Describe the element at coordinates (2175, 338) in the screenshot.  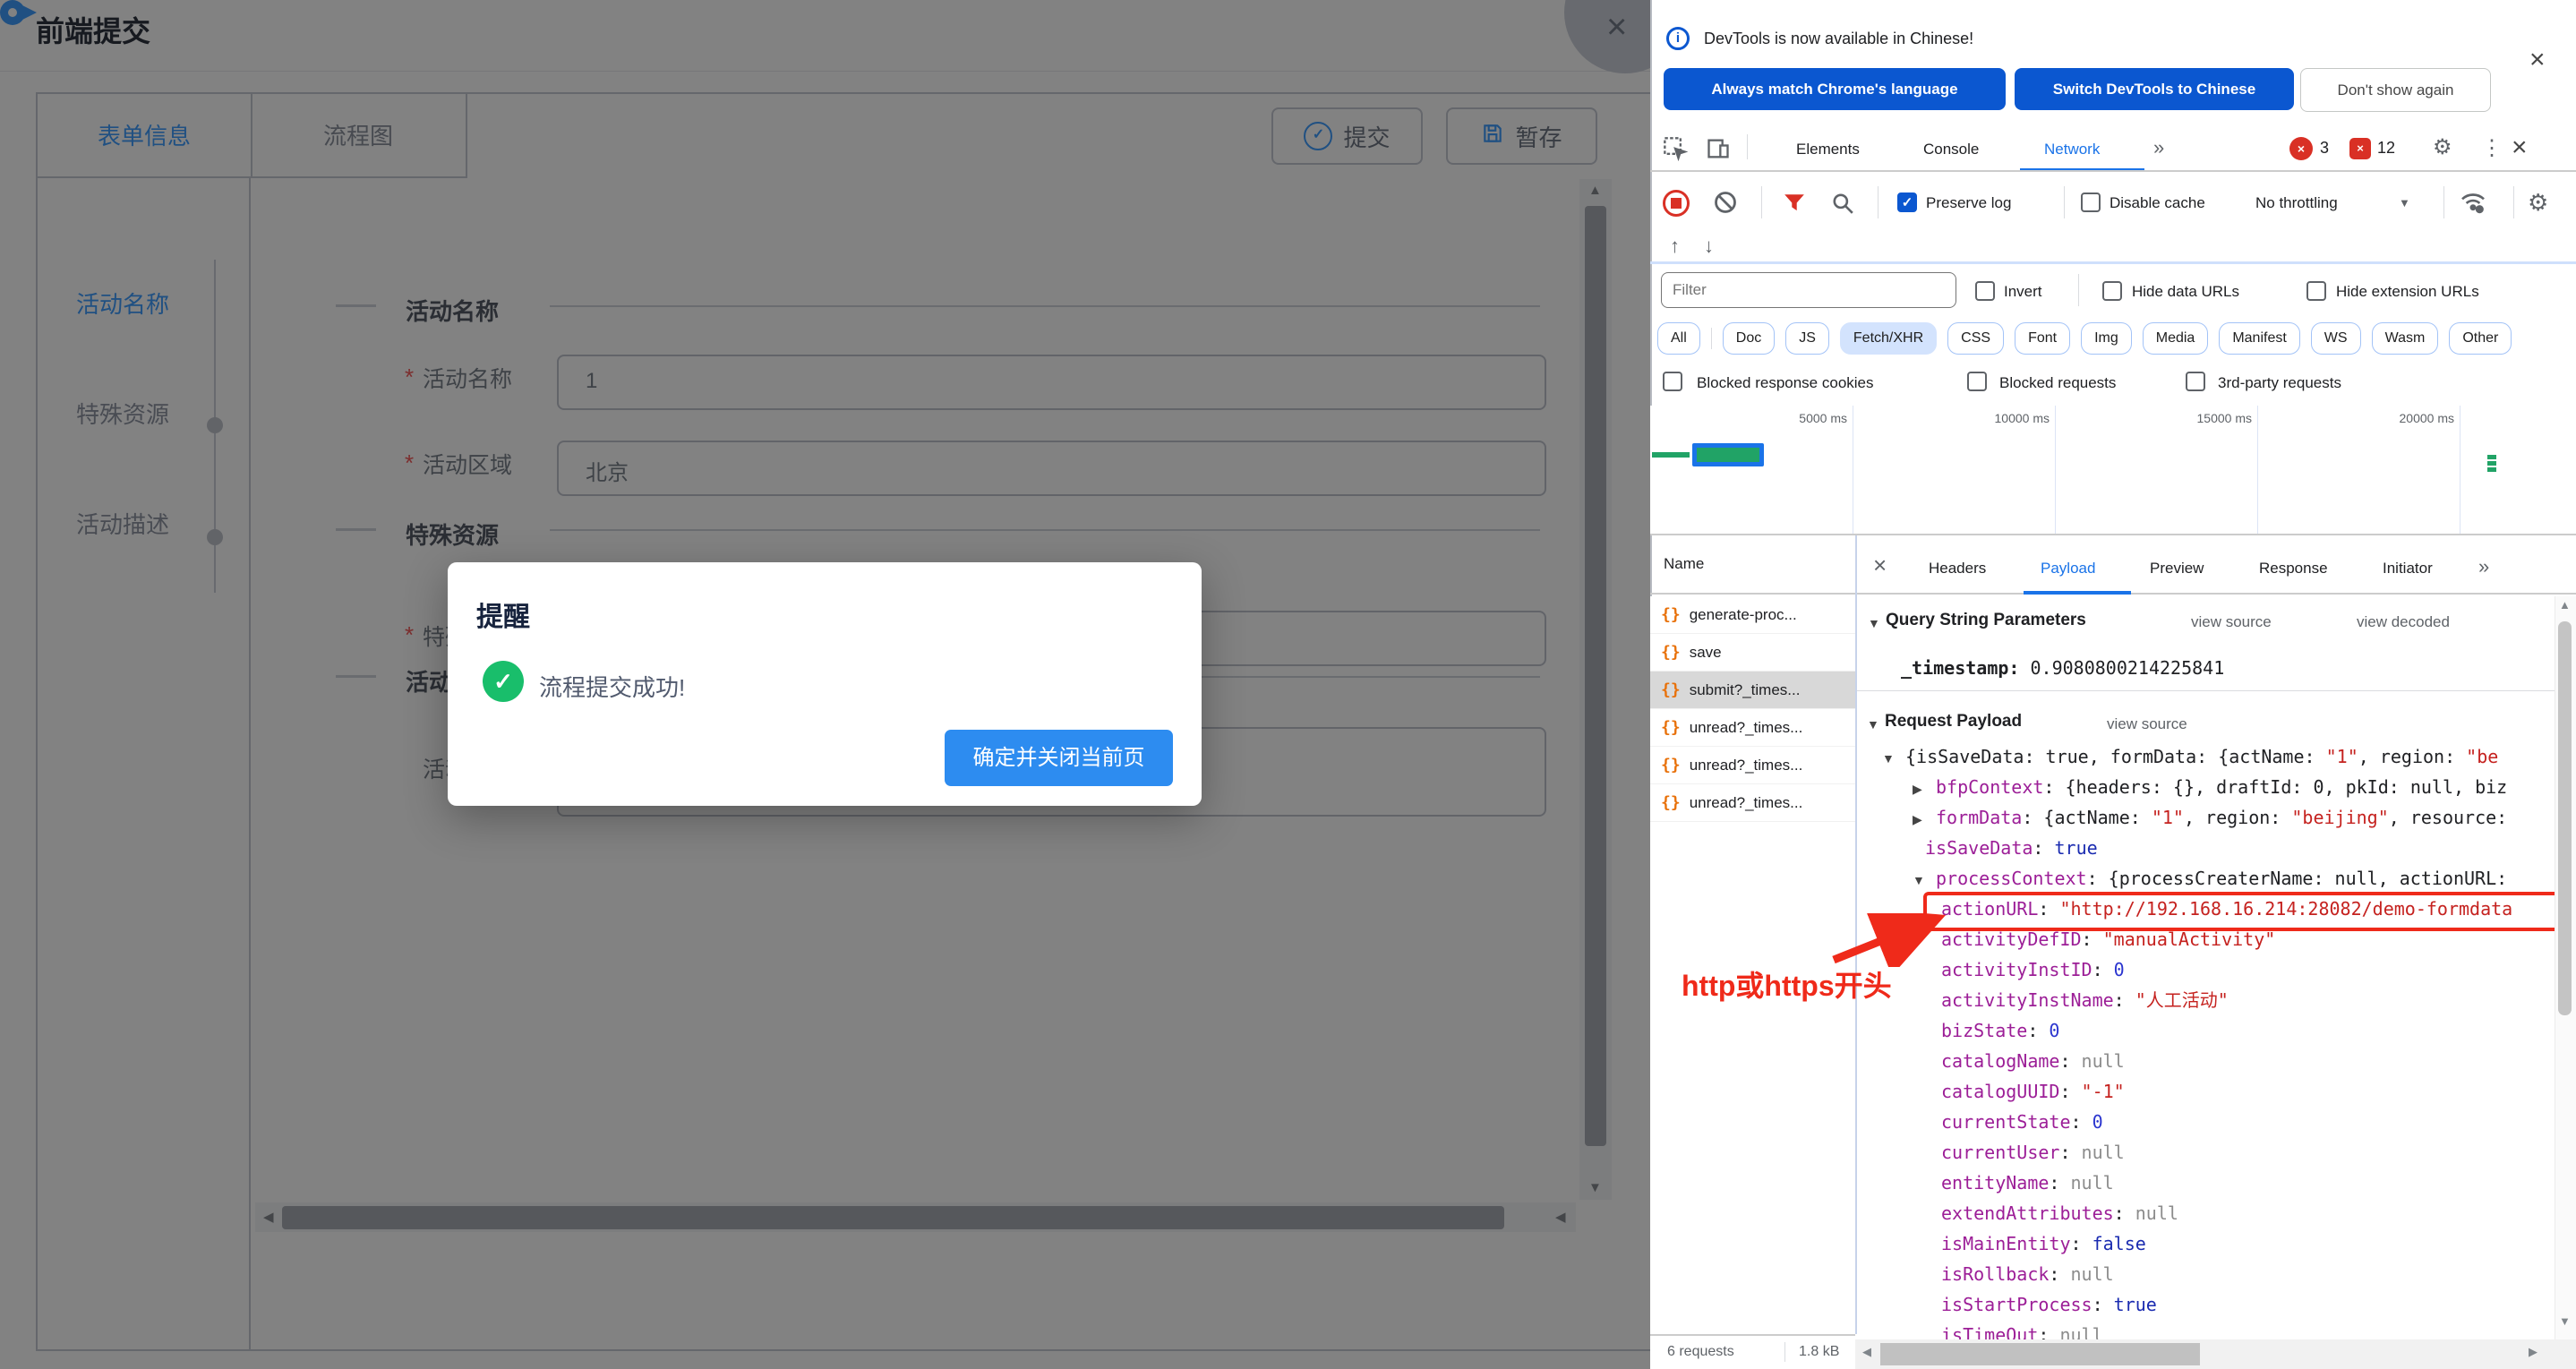
I see `filter-chip-media: Media` at that location.